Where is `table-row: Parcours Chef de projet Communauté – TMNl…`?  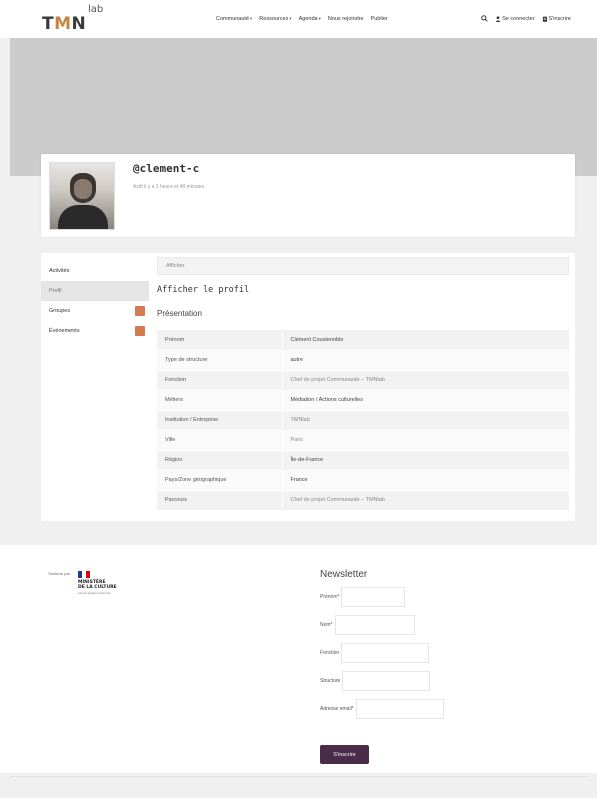
table-row: Parcours Chef de projet Communauté – TMNl… is located at coordinates (363, 500).